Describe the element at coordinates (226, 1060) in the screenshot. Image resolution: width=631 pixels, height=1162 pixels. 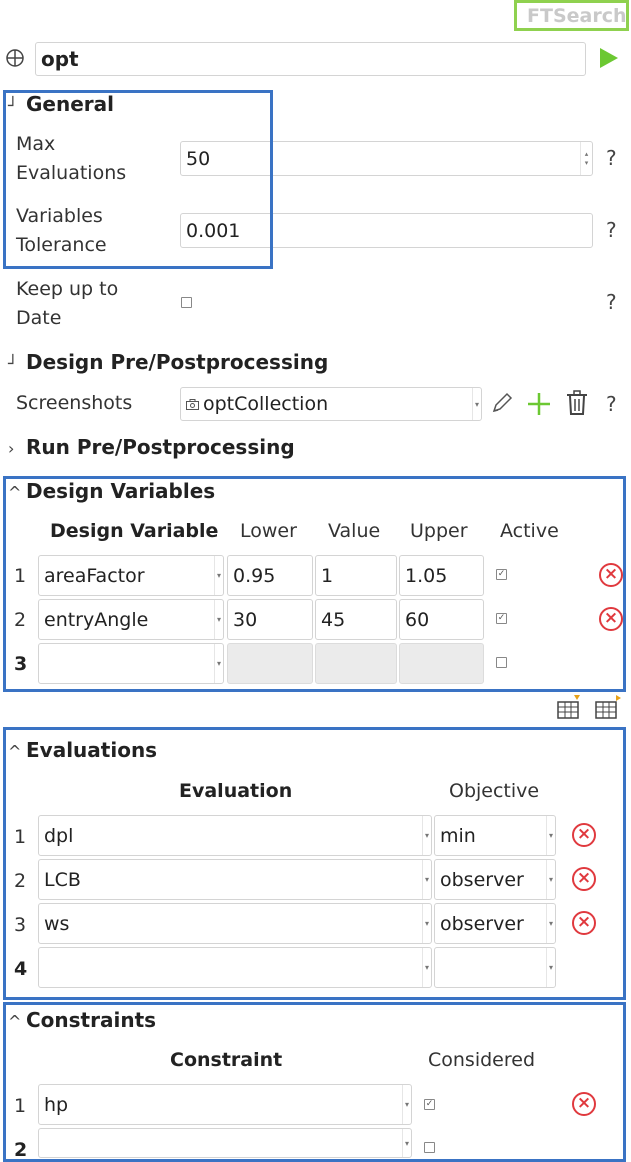
I see `col-constraint: Constraint` at that location.